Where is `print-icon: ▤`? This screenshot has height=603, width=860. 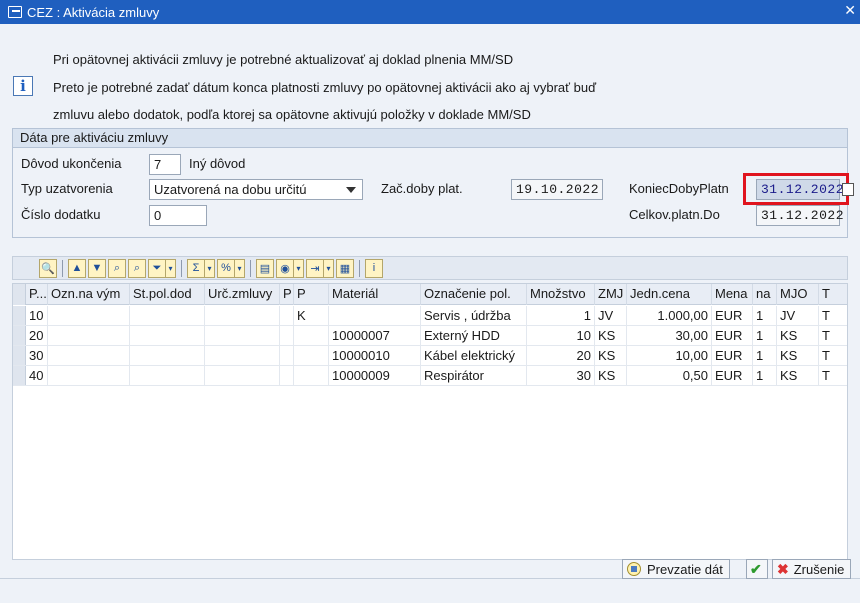 print-icon: ▤ is located at coordinates (265, 268).